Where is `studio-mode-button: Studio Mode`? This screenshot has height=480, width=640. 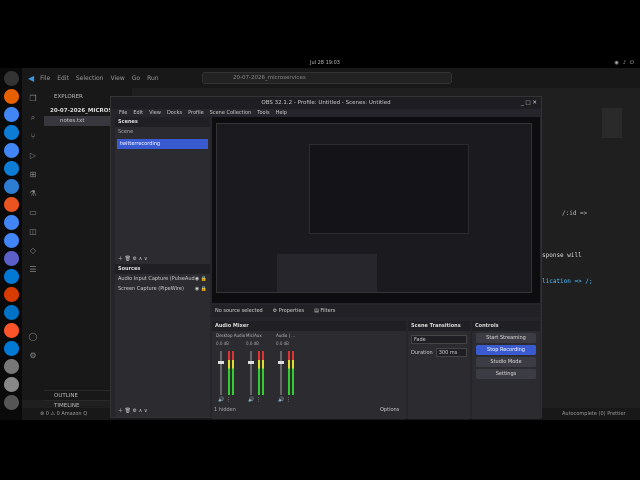
studio-mode-button: Studio Mode is located at coordinates (506, 362).